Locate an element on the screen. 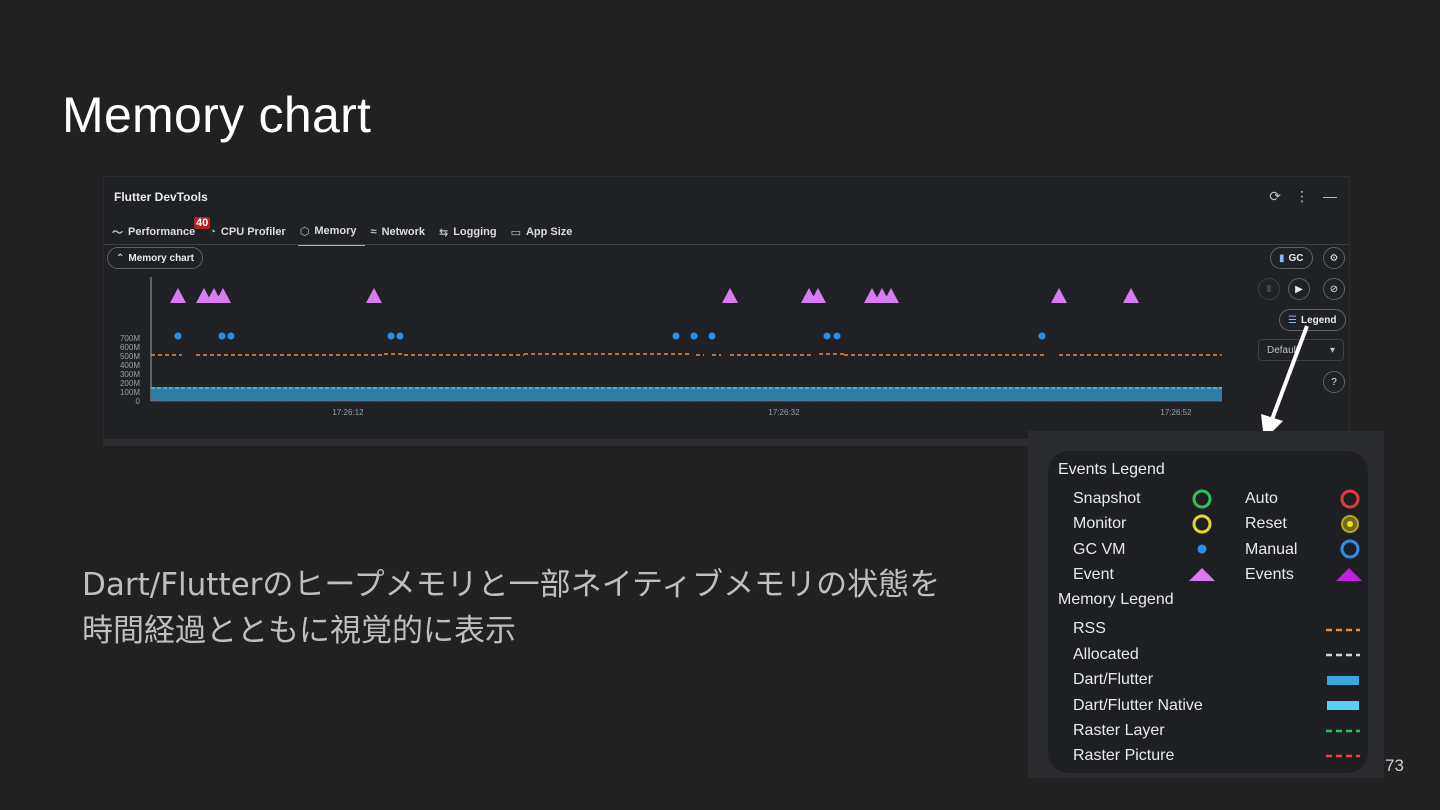  monitor-ring-icon is located at coordinates (1202, 524).